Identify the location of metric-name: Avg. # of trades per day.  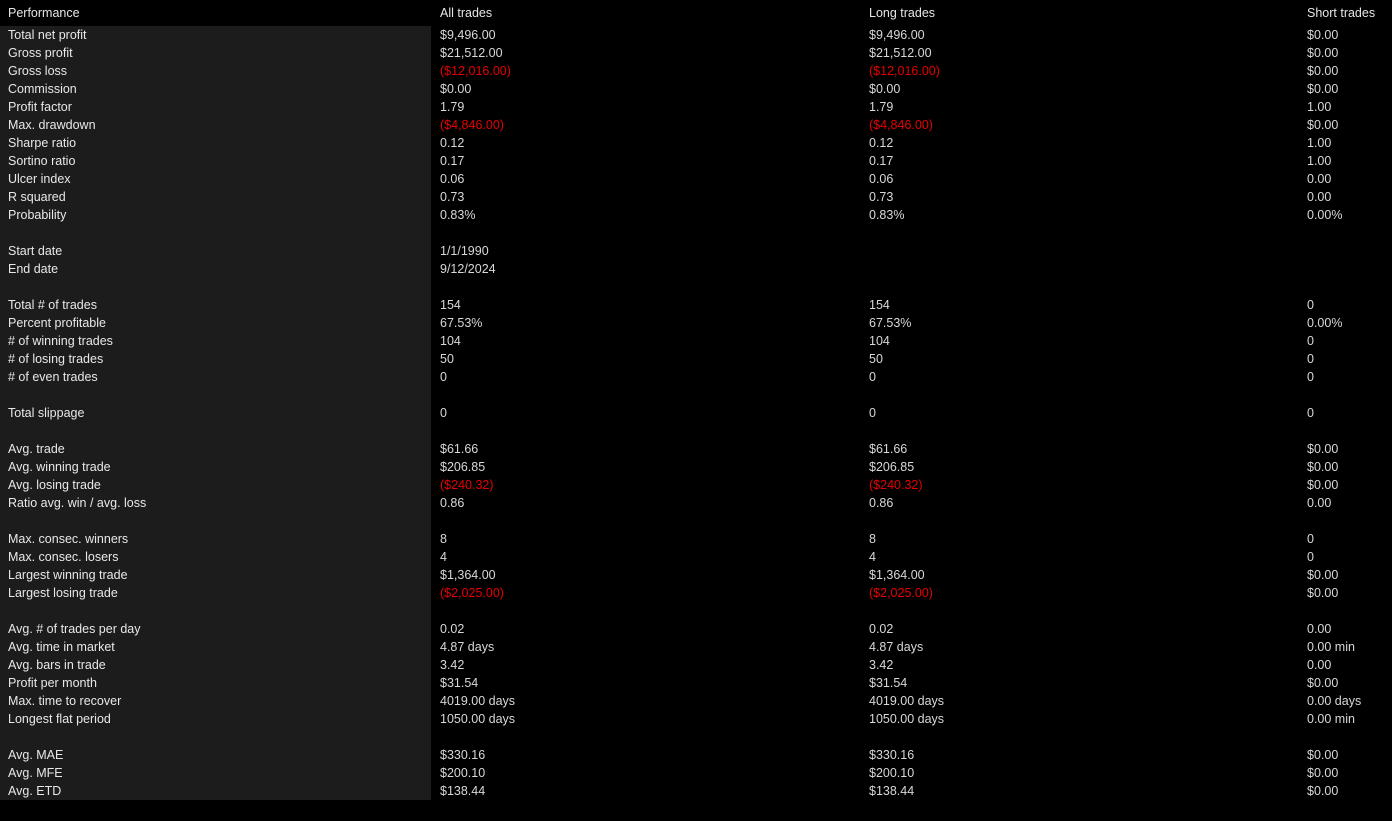
(74, 629).